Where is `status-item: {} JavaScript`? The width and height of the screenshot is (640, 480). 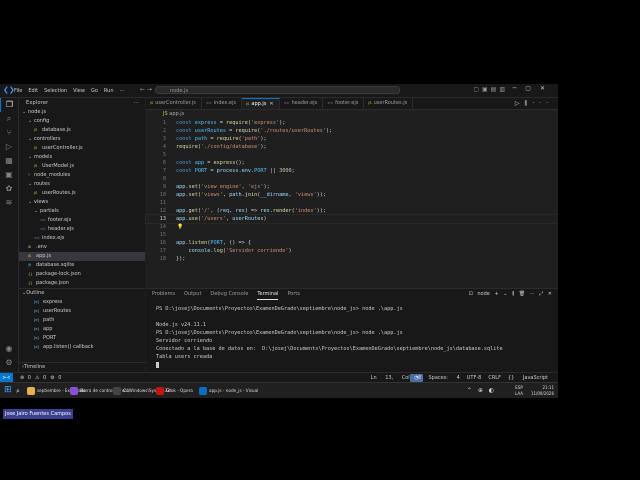 status-item: {} JavaScript is located at coordinates (528, 378).